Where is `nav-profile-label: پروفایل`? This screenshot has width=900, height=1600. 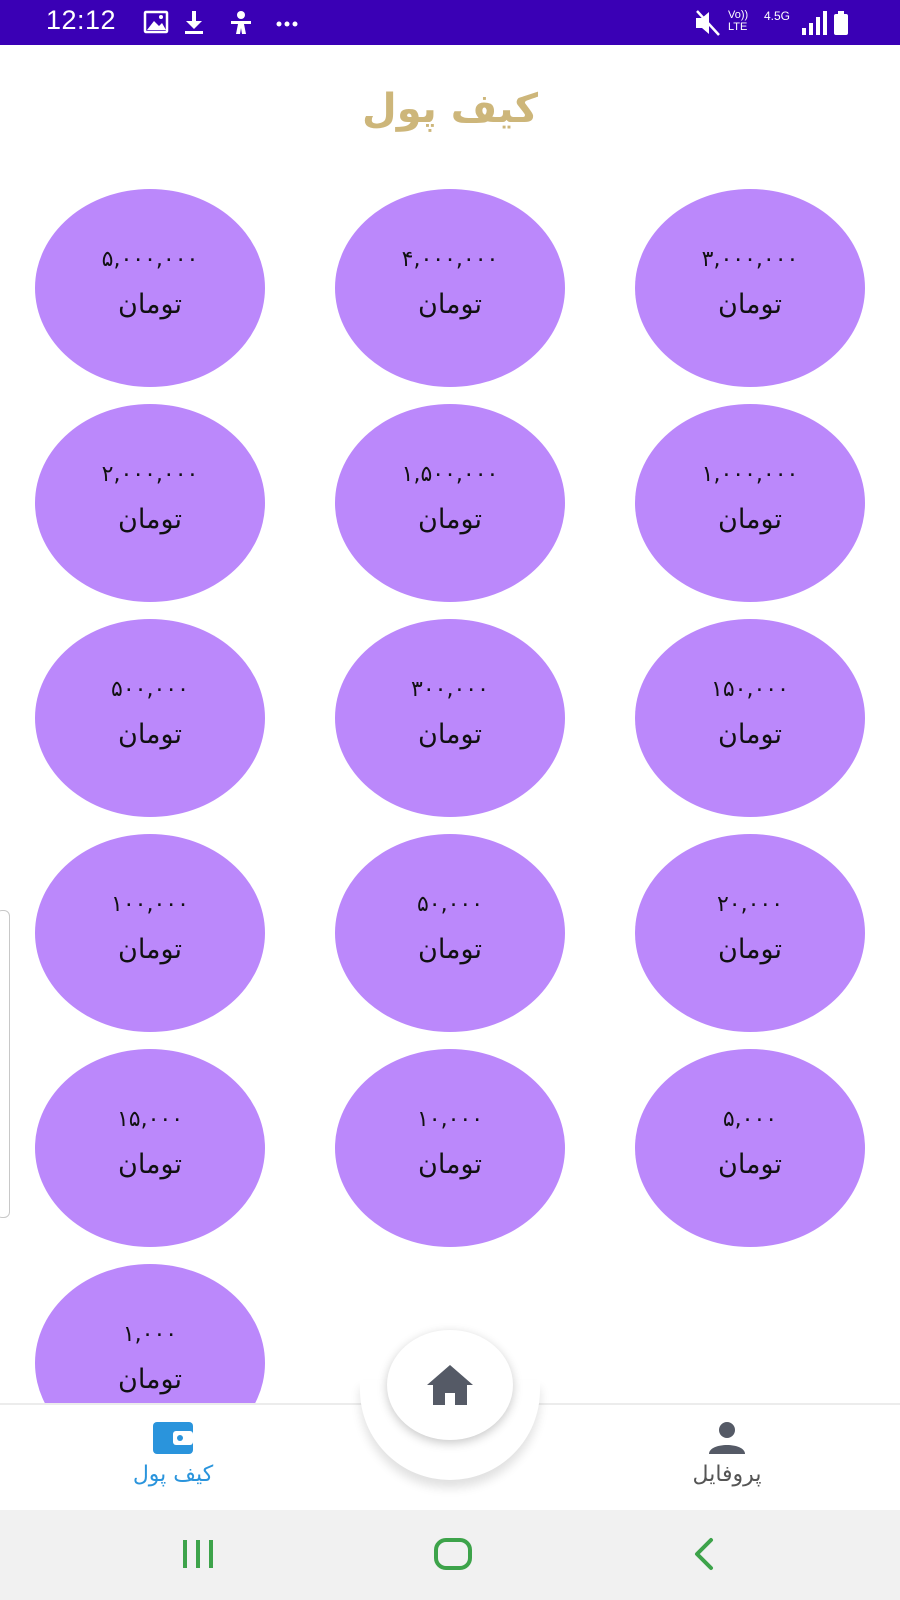 nav-profile-label: پروفایل is located at coordinates (727, 1474).